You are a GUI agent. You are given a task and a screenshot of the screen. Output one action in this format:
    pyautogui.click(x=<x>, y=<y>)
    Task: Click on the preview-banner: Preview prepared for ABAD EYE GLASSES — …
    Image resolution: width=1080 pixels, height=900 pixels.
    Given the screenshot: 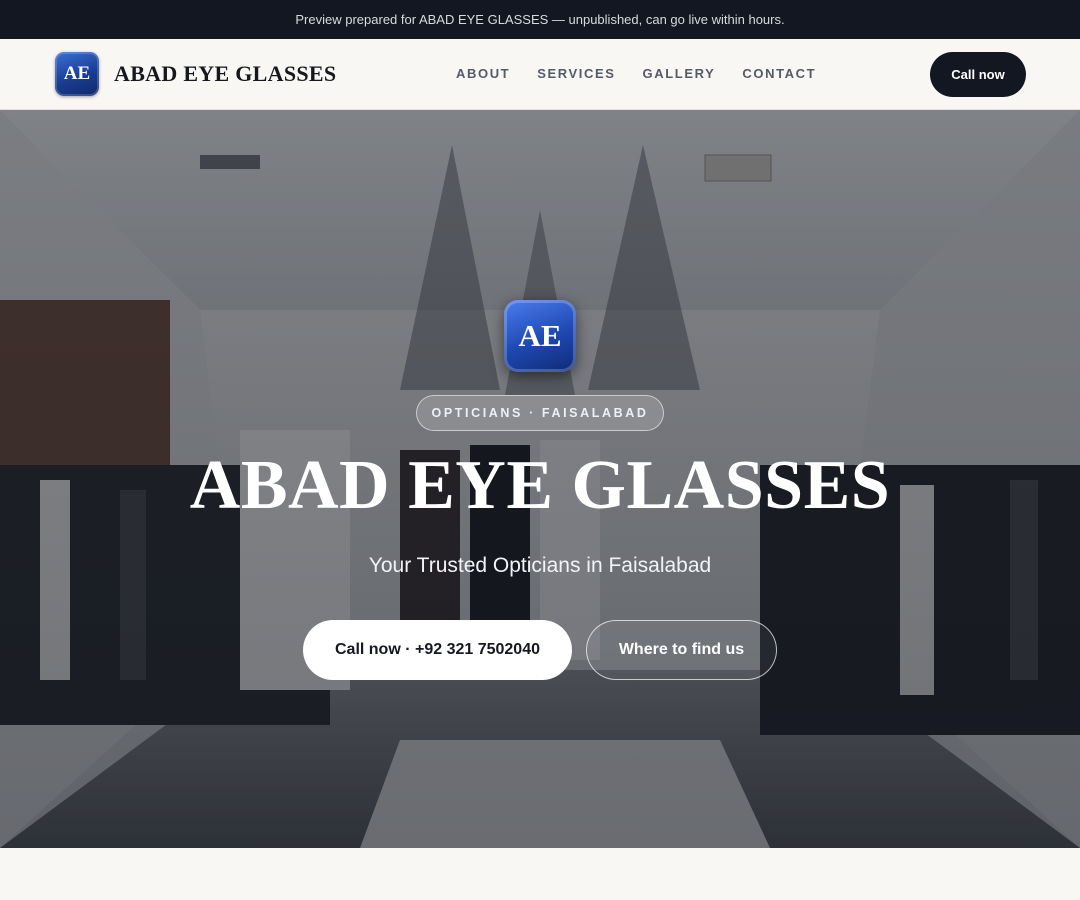 What is the action you would take?
    pyautogui.click(x=540, y=19)
    